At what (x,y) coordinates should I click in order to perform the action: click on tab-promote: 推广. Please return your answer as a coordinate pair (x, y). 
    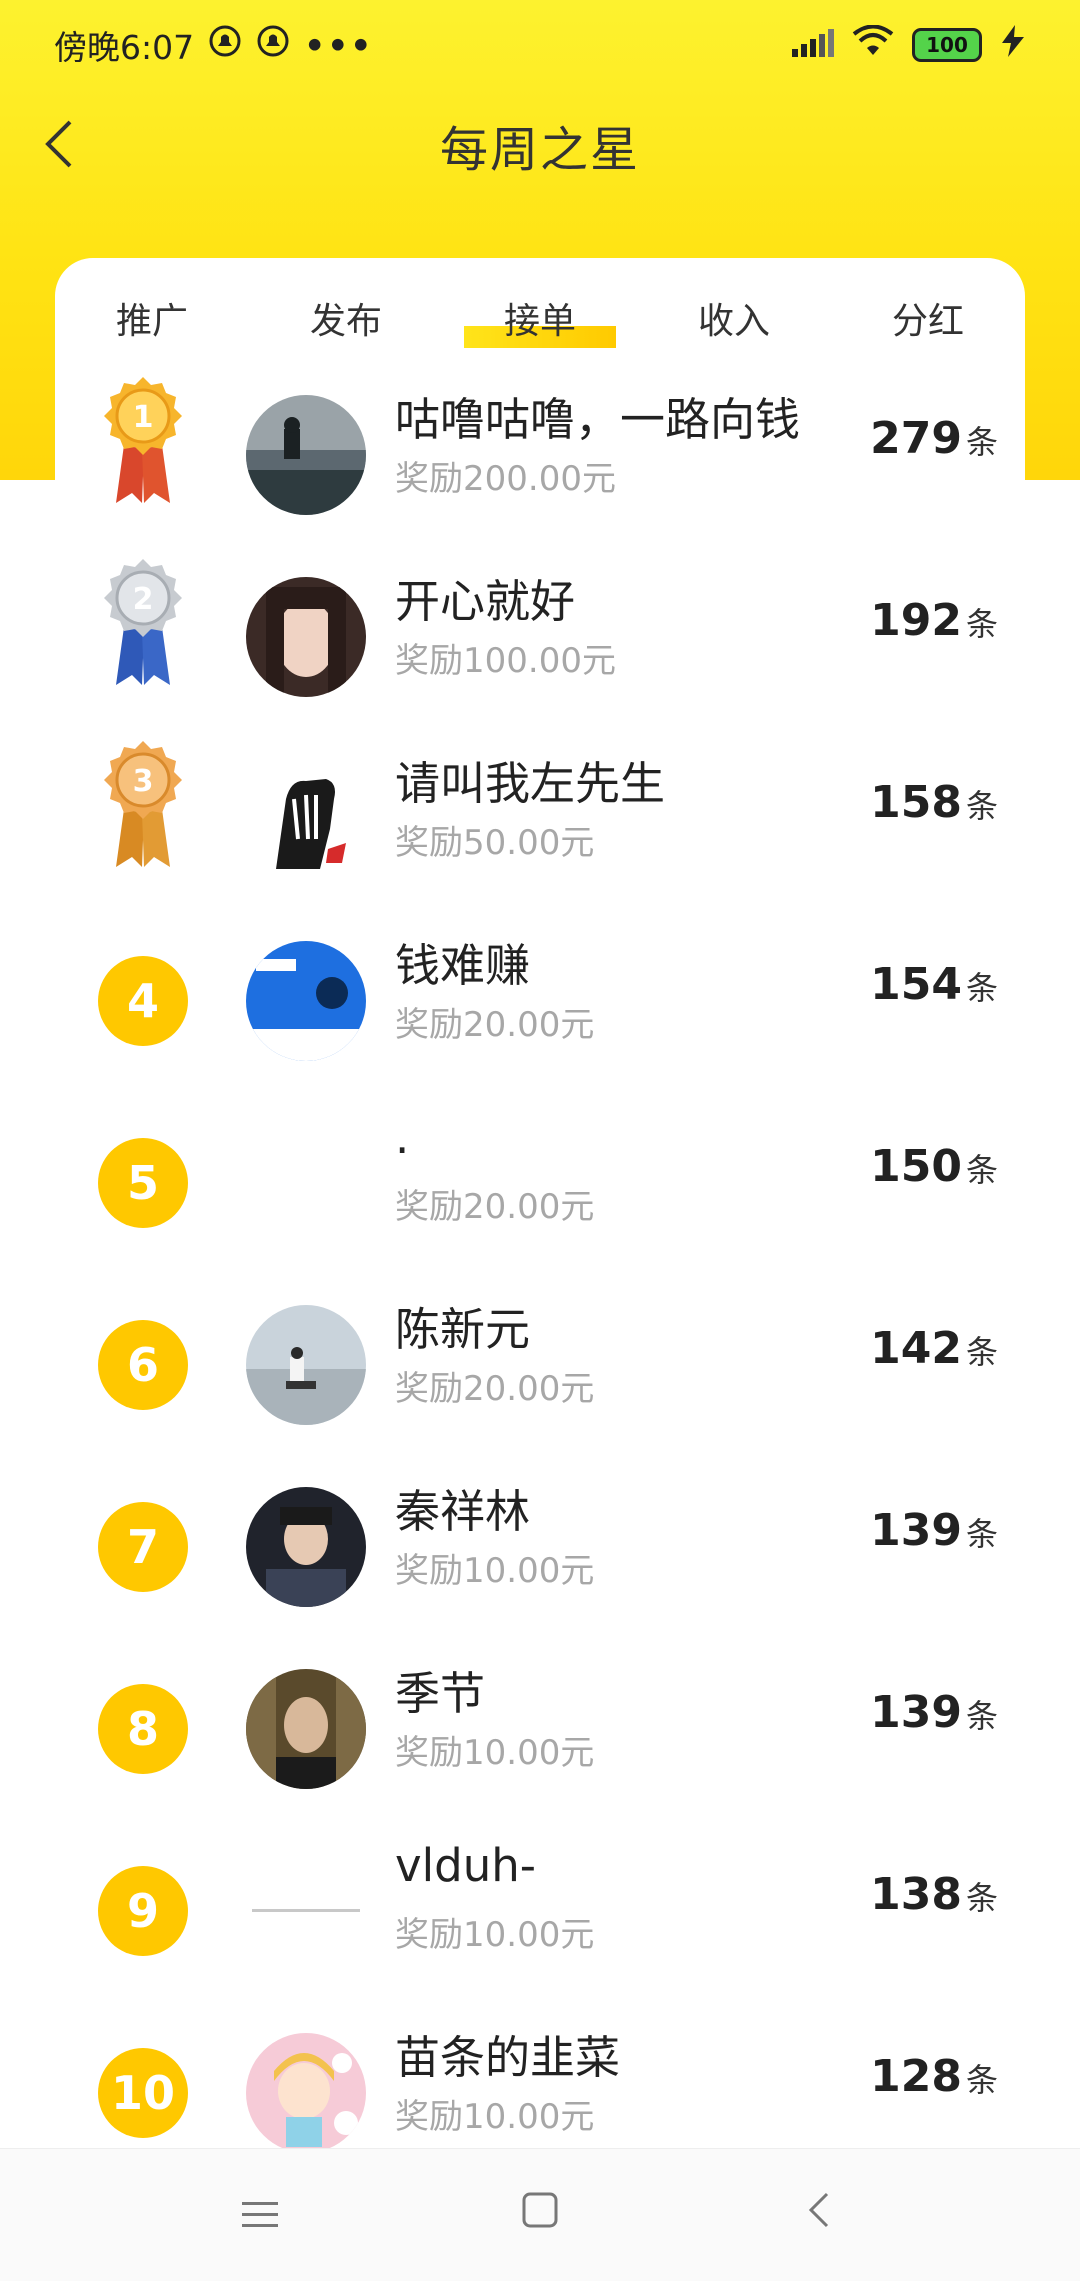
    Looking at the image, I should click on (152, 318).